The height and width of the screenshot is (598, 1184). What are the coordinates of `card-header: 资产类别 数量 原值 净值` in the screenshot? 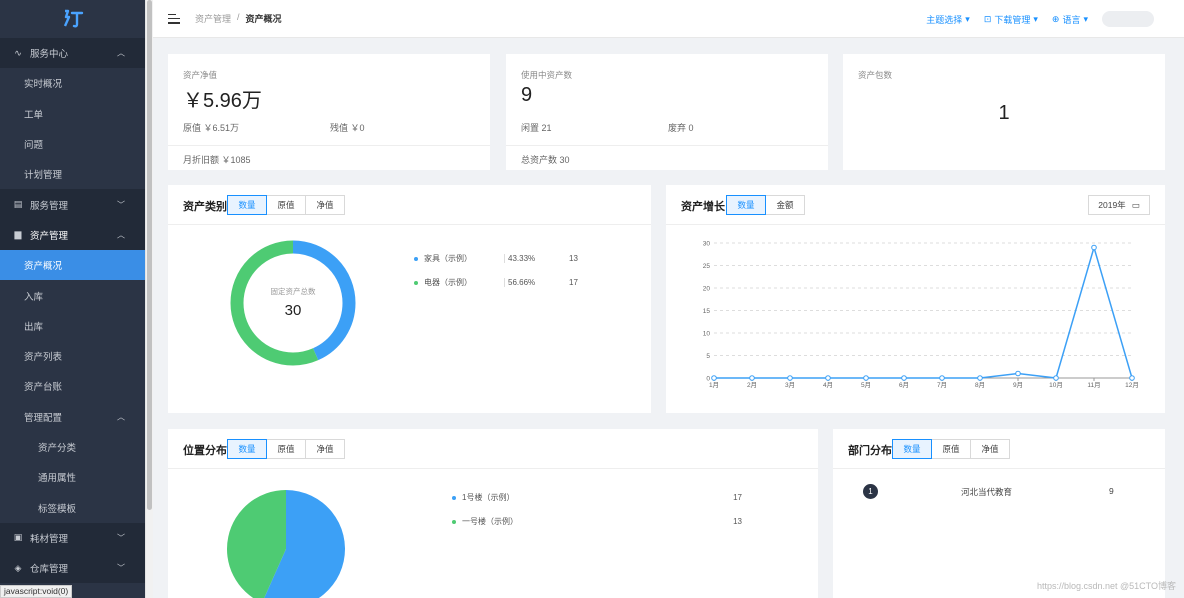 It's located at (409, 205).